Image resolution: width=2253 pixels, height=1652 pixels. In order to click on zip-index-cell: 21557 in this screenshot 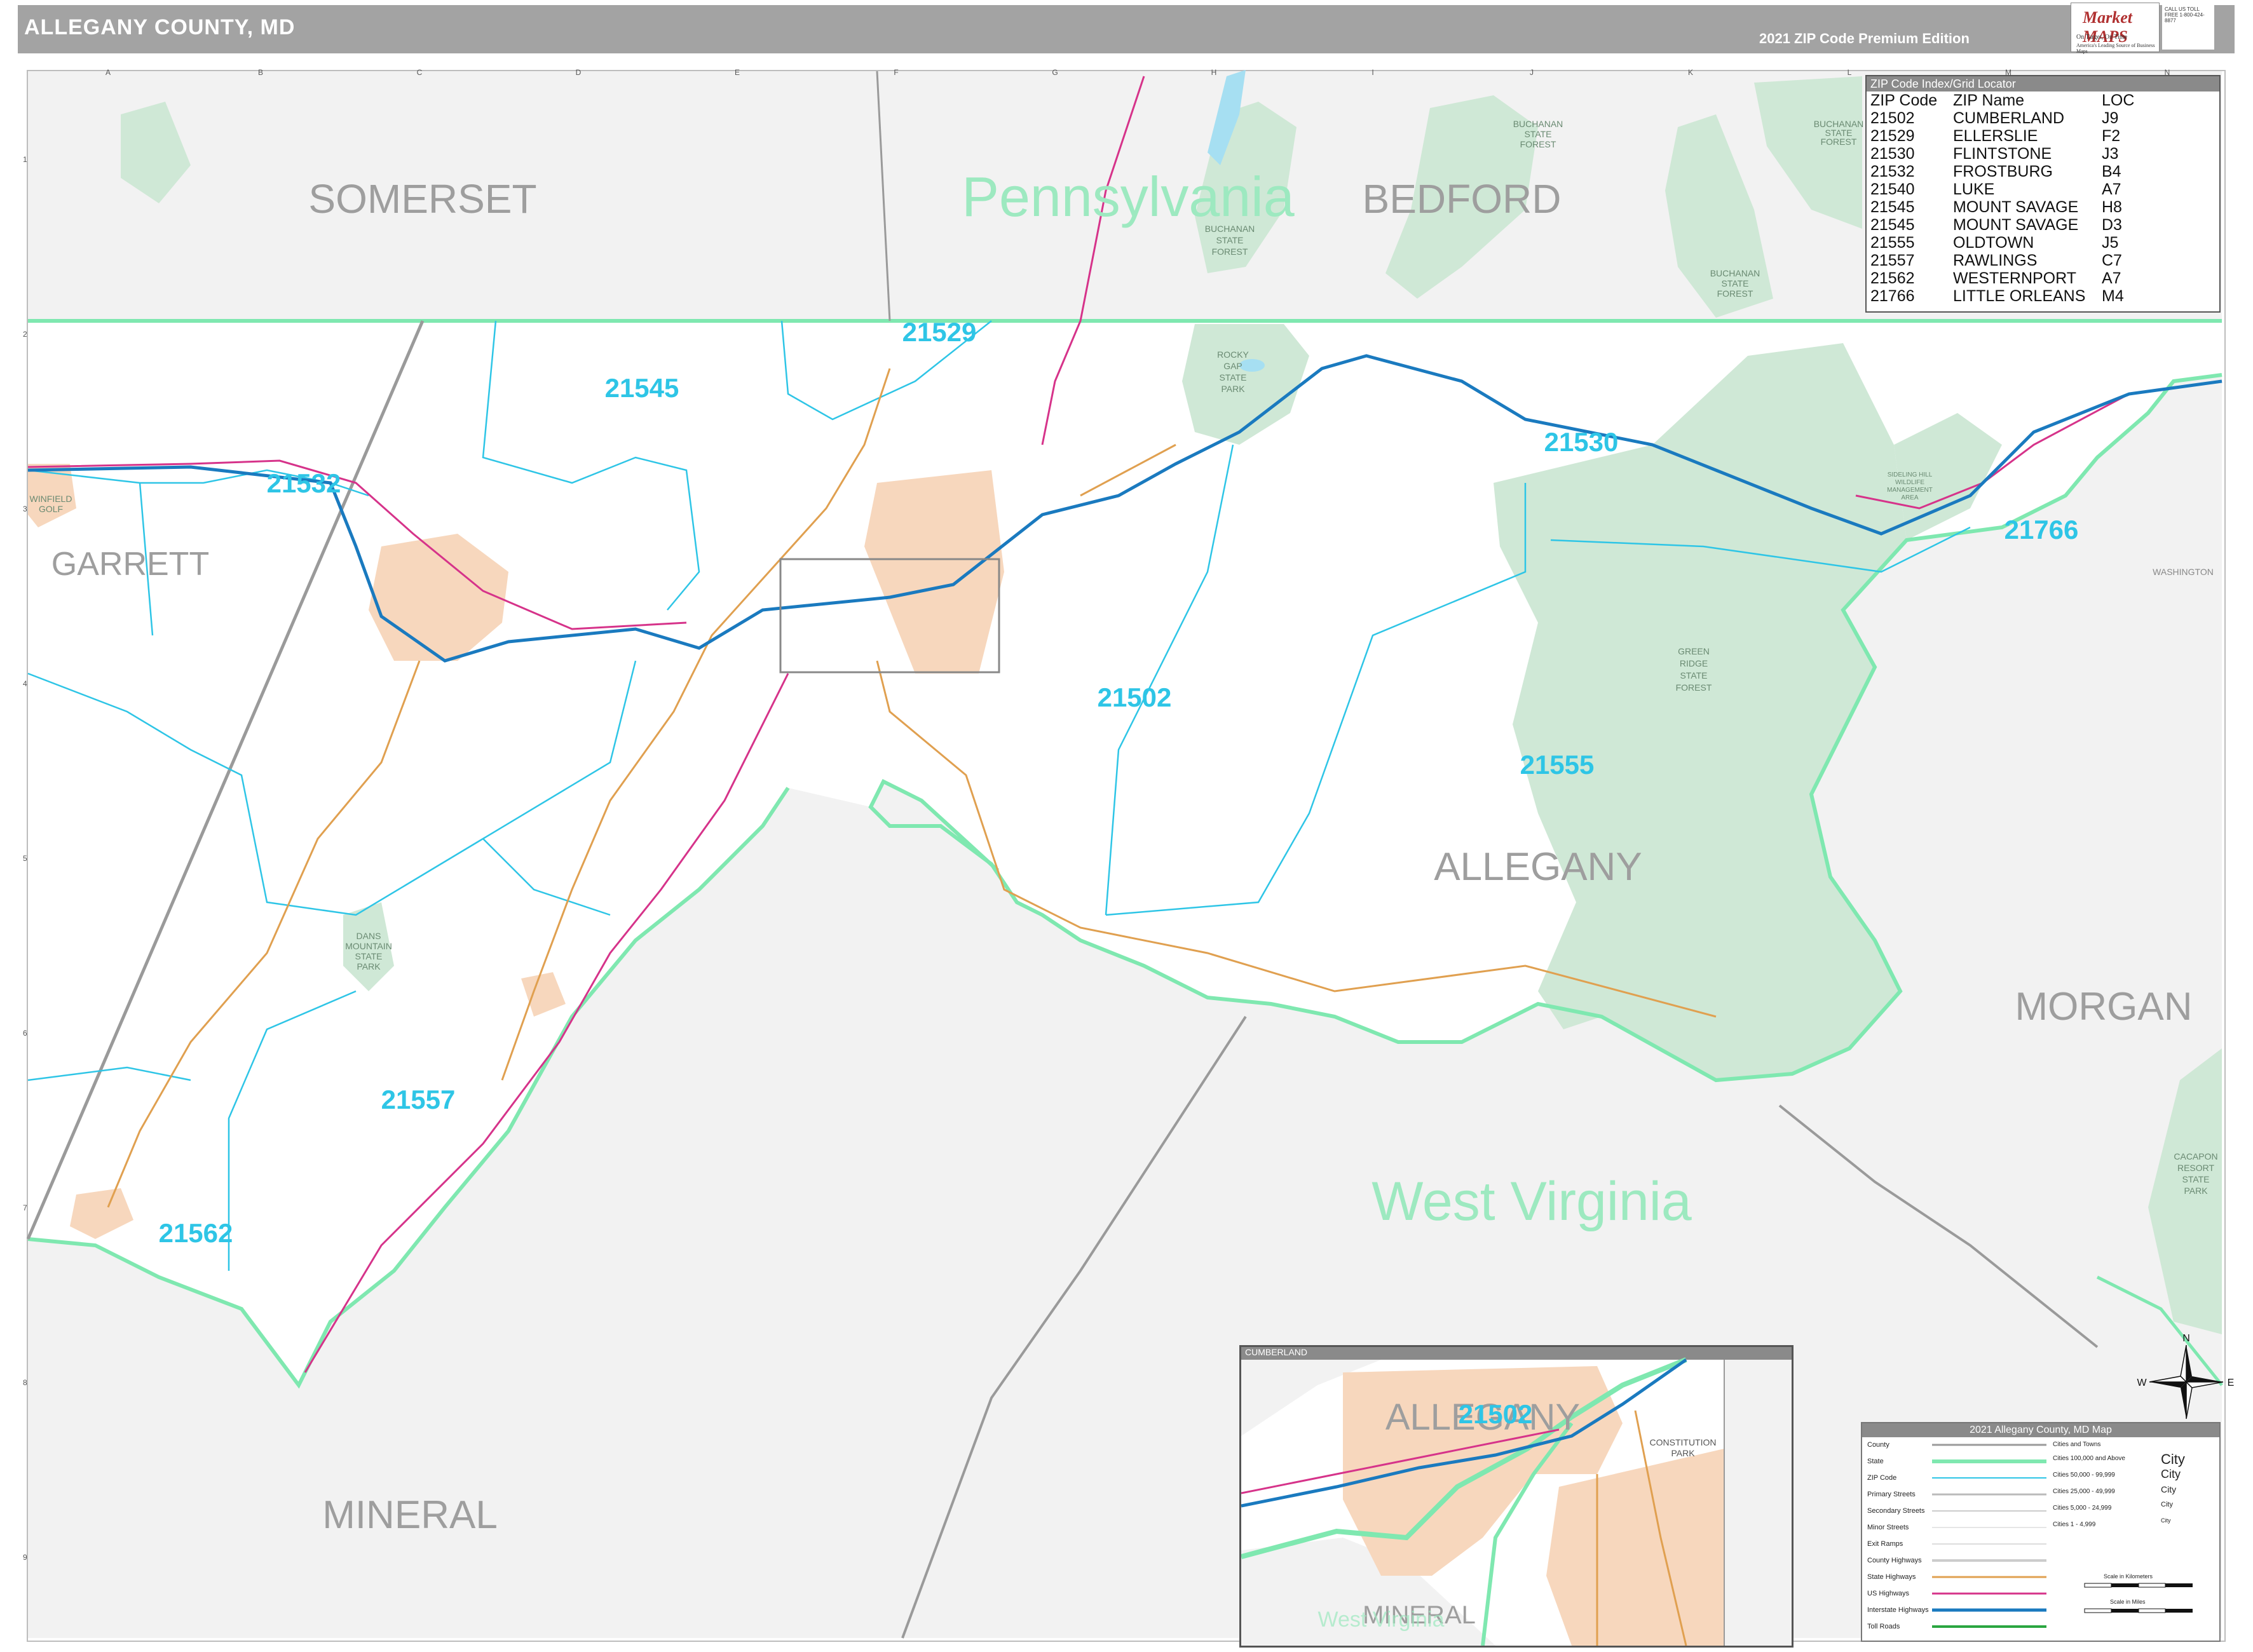, I will do `click(1892, 260)`.